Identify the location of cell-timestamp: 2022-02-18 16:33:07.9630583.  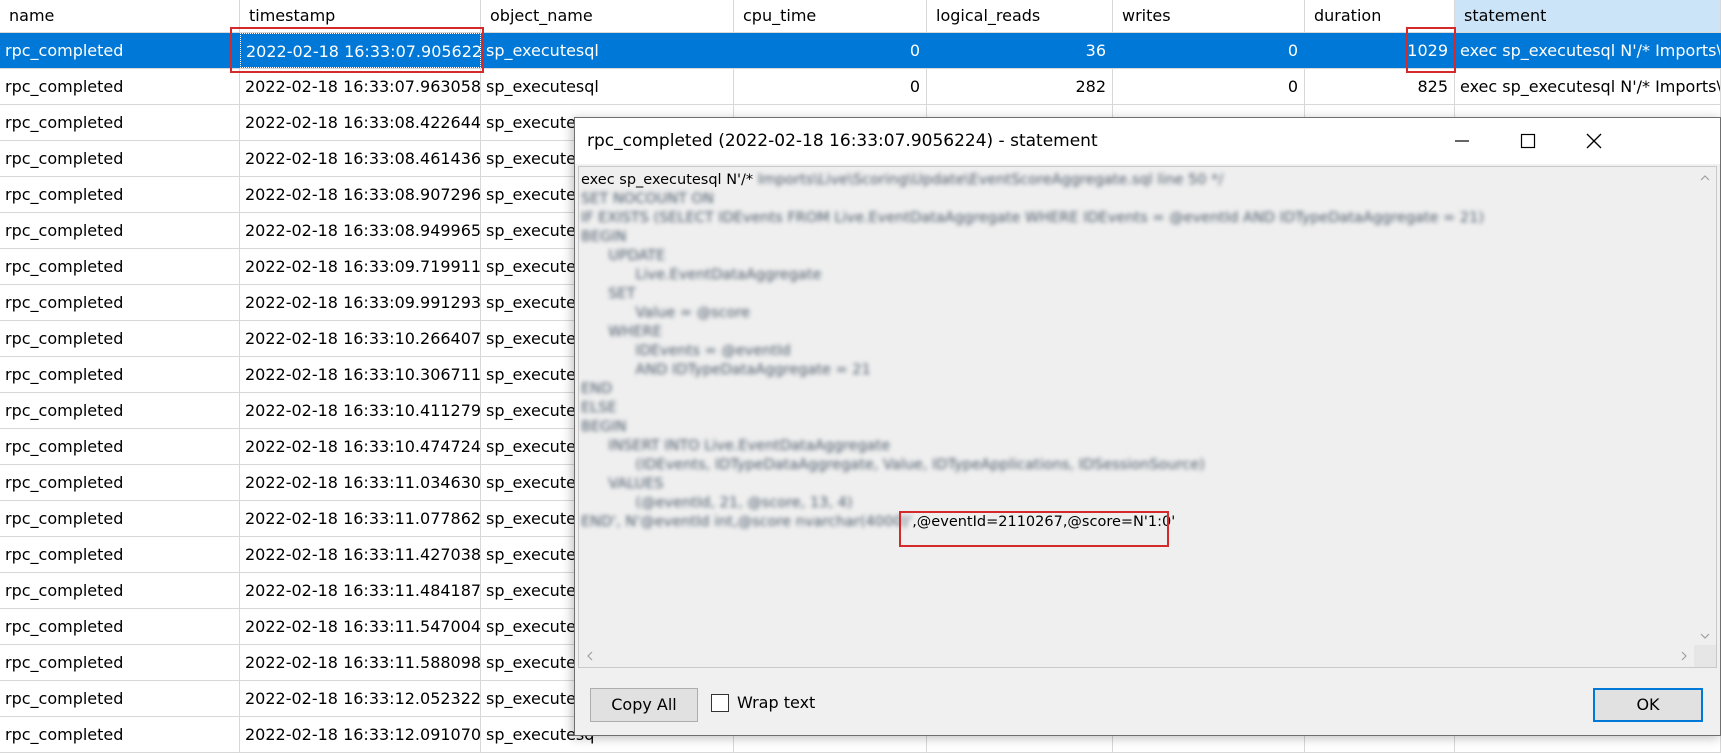
(360, 86).